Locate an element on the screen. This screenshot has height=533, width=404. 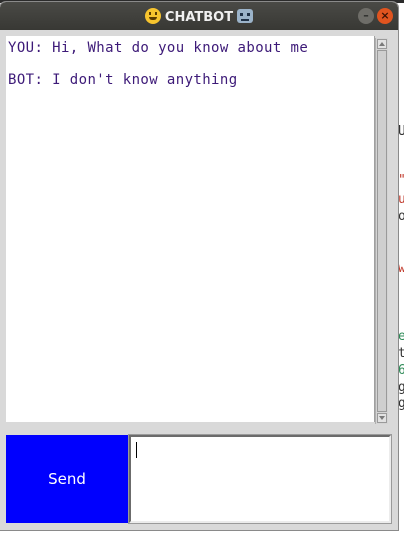
minimize-icon: – is located at coordinates (366, 16).